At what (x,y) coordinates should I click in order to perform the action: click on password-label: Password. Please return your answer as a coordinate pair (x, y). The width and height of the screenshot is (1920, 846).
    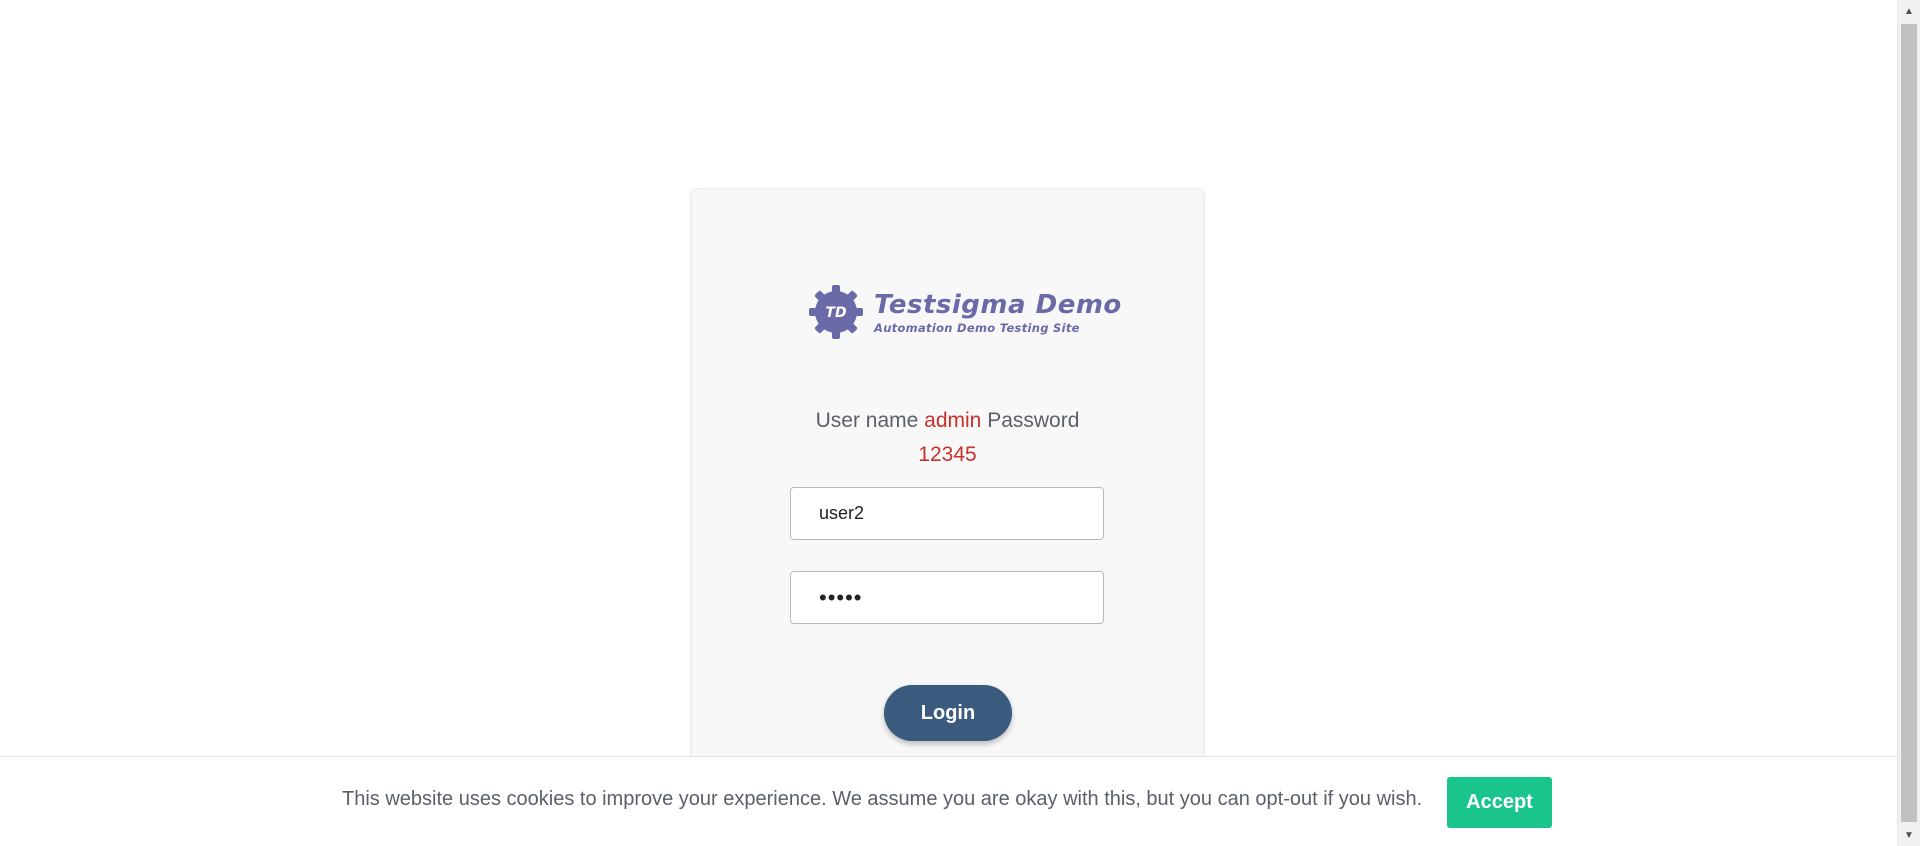
    Looking at the image, I should click on (1033, 420).